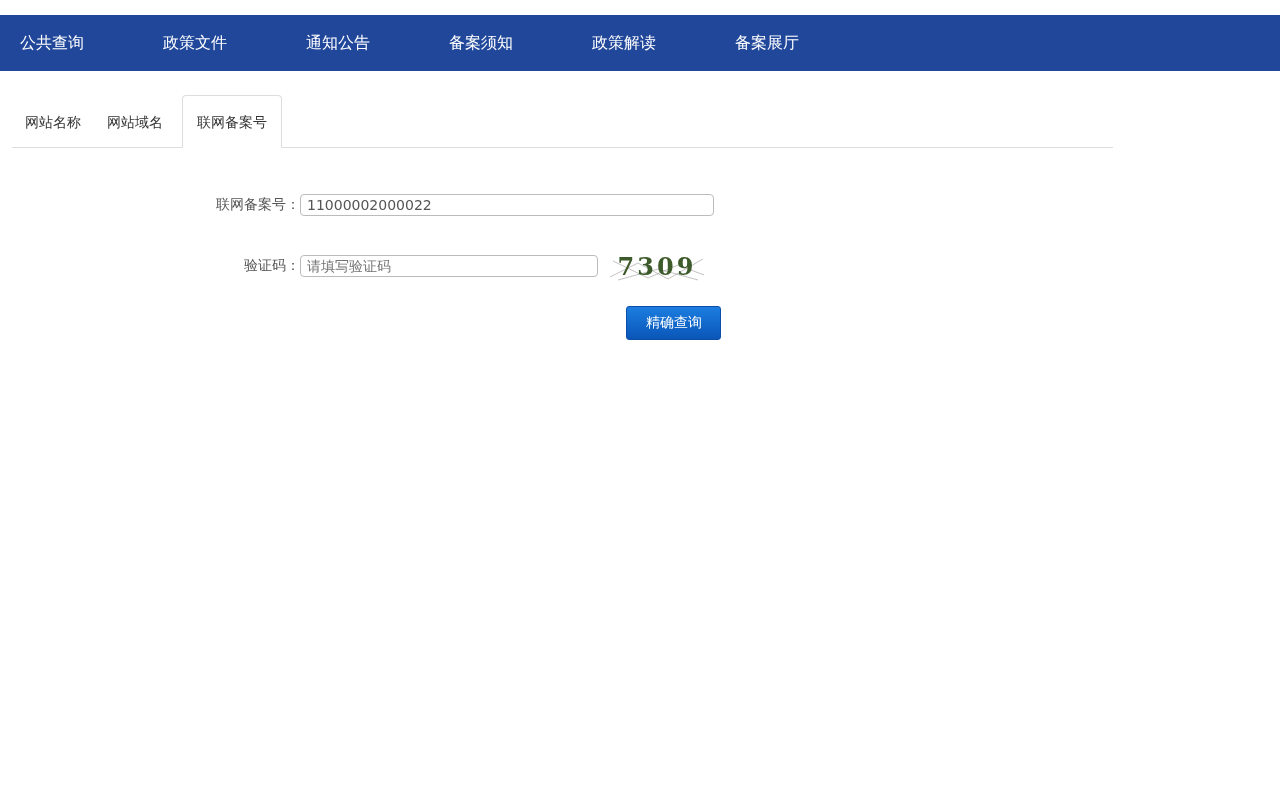 The height and width of the screenshot is (800, 1280). Describe the element at coordinates (673, 323) in the screenshot. I see `exact-search-button: 精确查询` at that location.